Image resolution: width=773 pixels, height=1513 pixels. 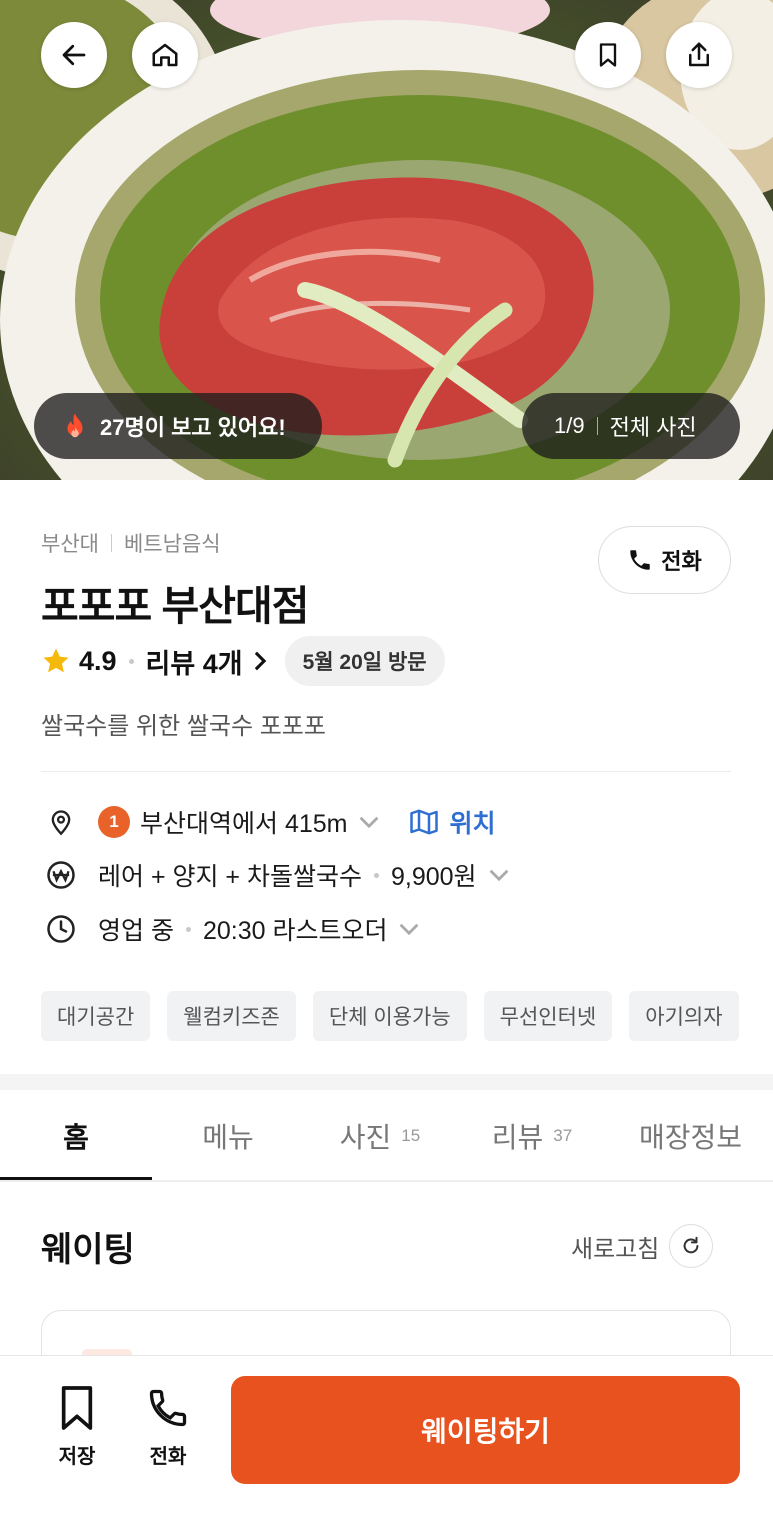 What do you see at coordinates (615, 1249) in the screenshot?
I see `refresh-label: 새로고침` at bounding box center [615, 1249].